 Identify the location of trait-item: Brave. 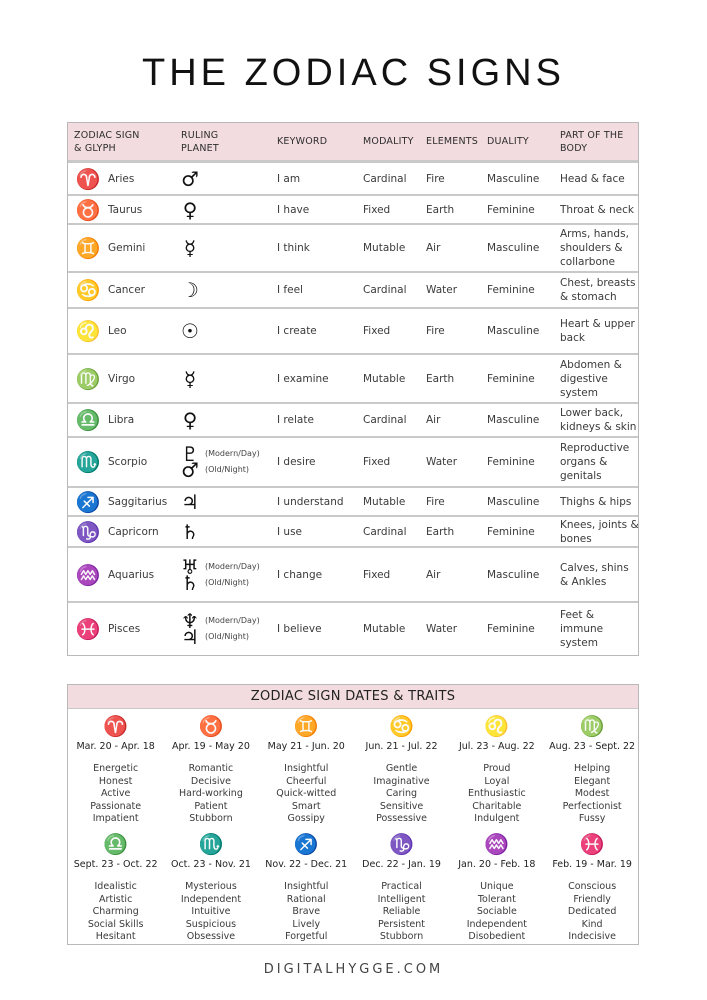
(306, 911).